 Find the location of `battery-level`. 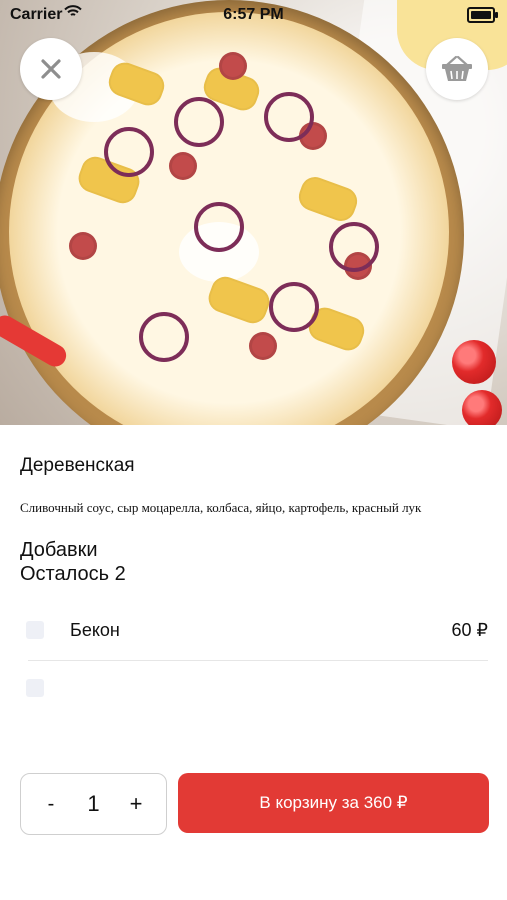

battery-level is located at coordinates (481, 15).